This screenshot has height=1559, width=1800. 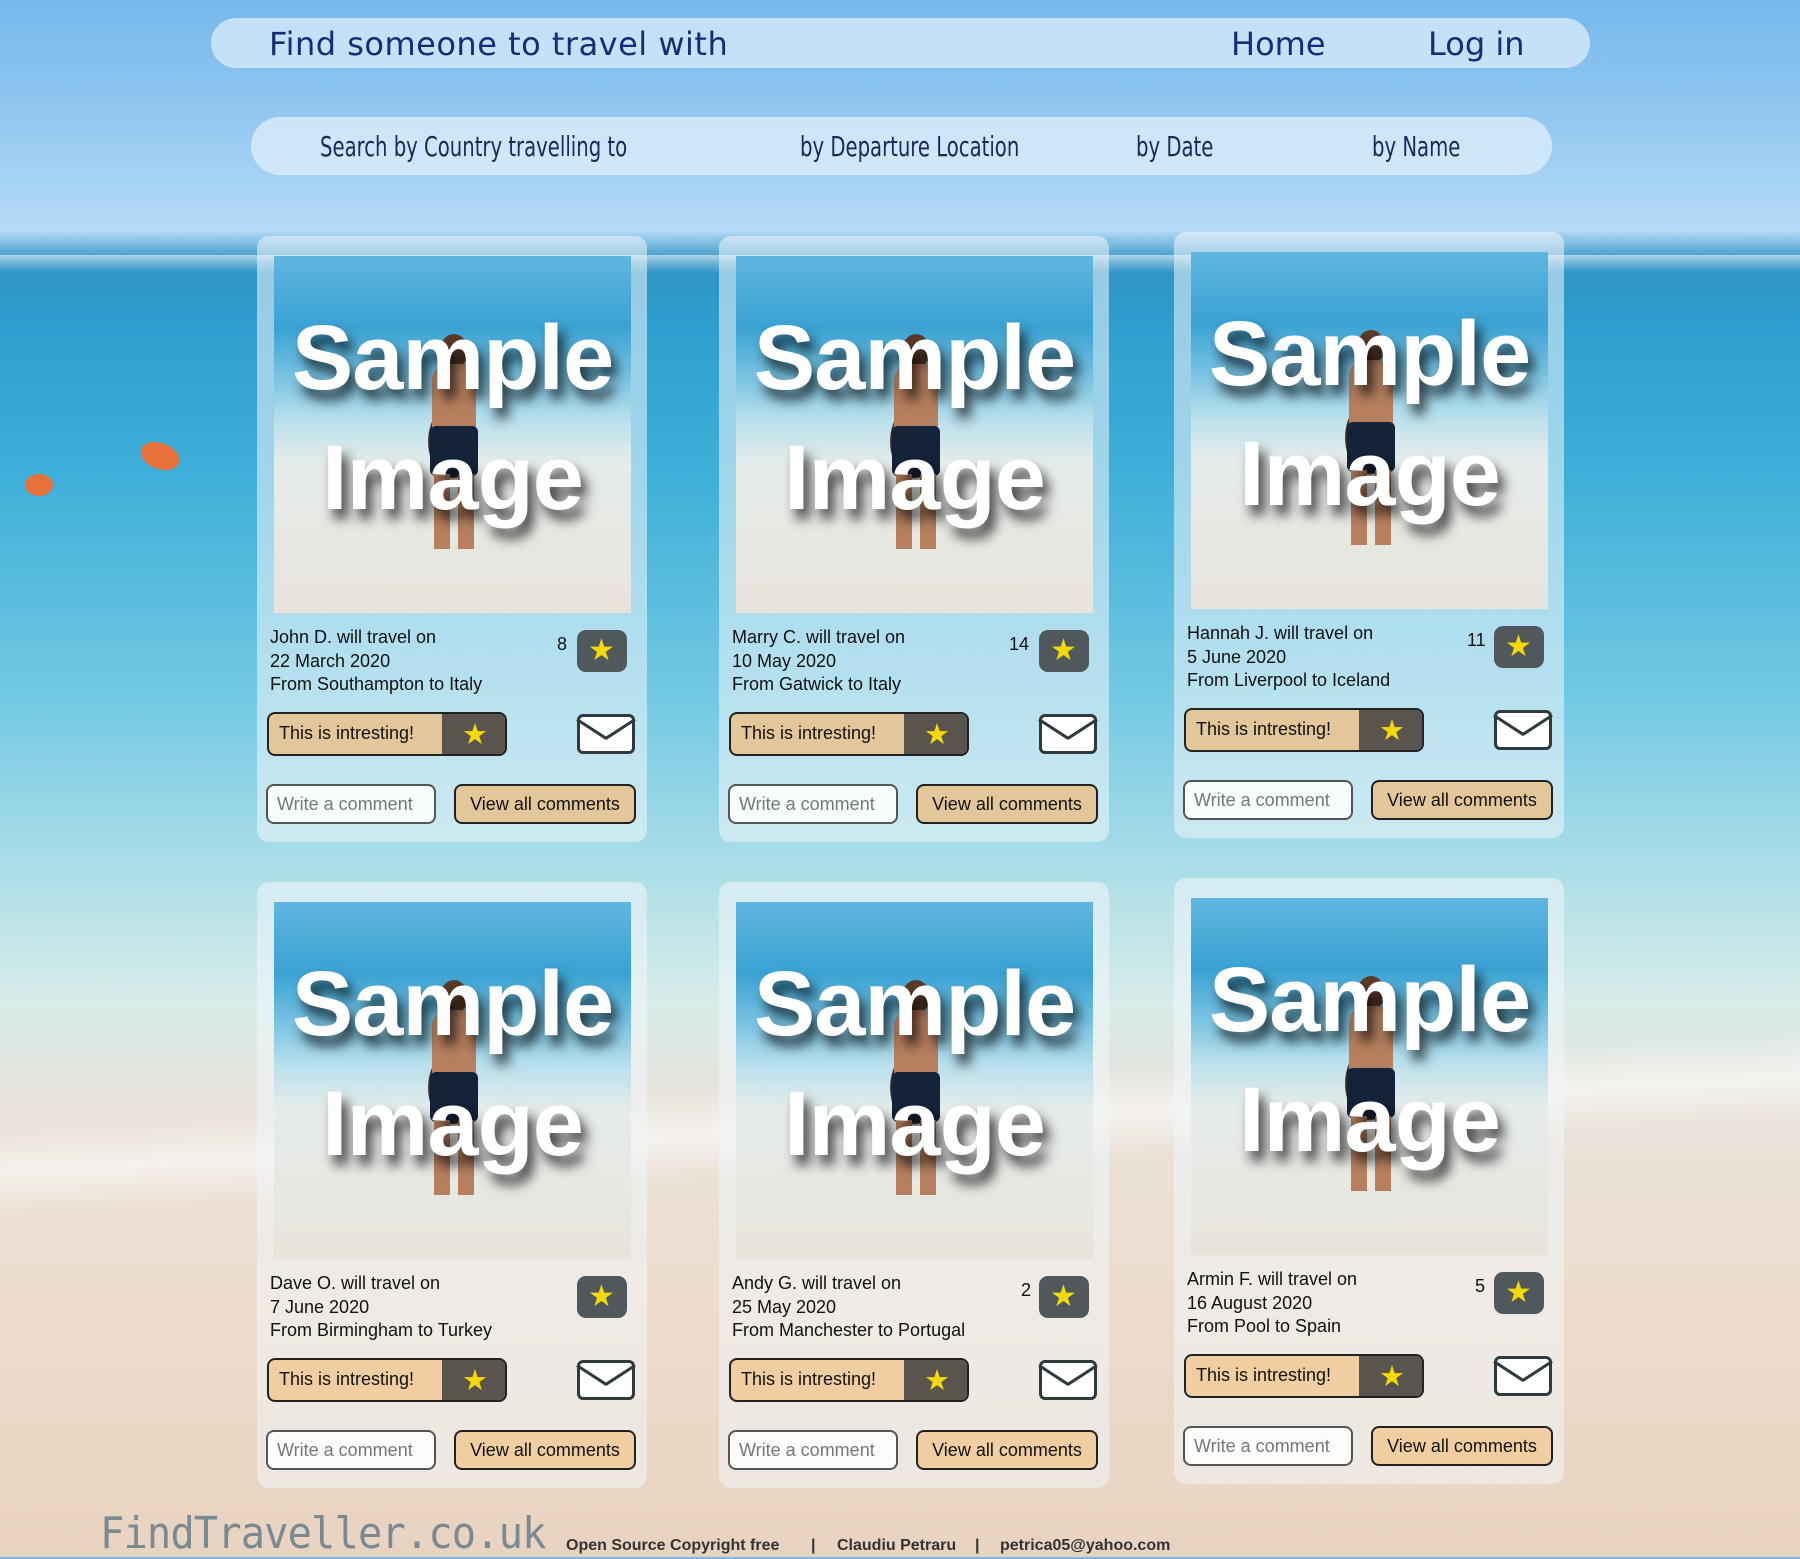 I want to click on buoy-right, so click(x=160, y=456).